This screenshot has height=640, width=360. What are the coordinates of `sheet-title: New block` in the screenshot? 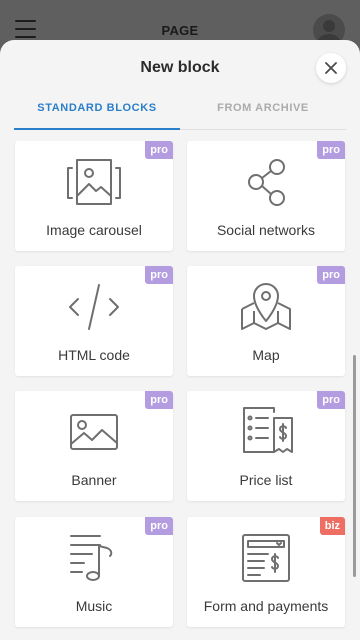 It's located at (180, 67).